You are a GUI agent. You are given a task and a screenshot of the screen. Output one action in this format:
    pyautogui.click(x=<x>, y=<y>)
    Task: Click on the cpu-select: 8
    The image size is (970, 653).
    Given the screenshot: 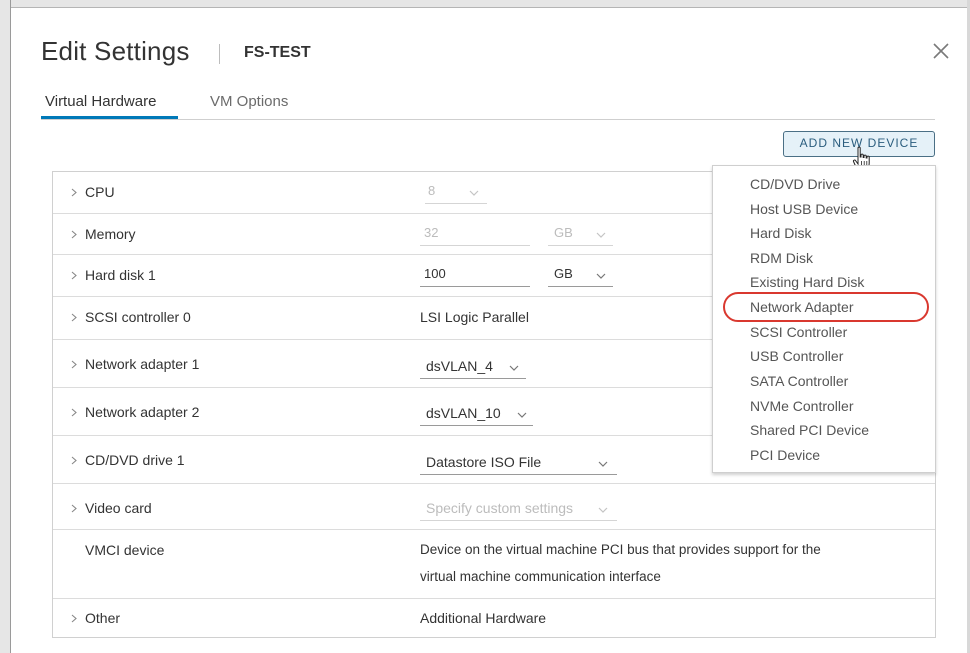 What is the action you would take?
    pyautogui.click(x=456, y=193)
    